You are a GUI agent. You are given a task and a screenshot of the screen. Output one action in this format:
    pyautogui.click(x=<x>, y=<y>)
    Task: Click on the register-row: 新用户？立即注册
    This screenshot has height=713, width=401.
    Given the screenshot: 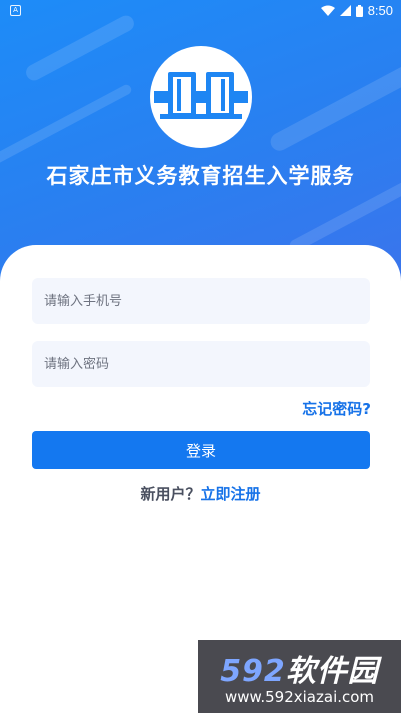 What is the action you would take?
    pyautogui.click(x=200, y=493)
    